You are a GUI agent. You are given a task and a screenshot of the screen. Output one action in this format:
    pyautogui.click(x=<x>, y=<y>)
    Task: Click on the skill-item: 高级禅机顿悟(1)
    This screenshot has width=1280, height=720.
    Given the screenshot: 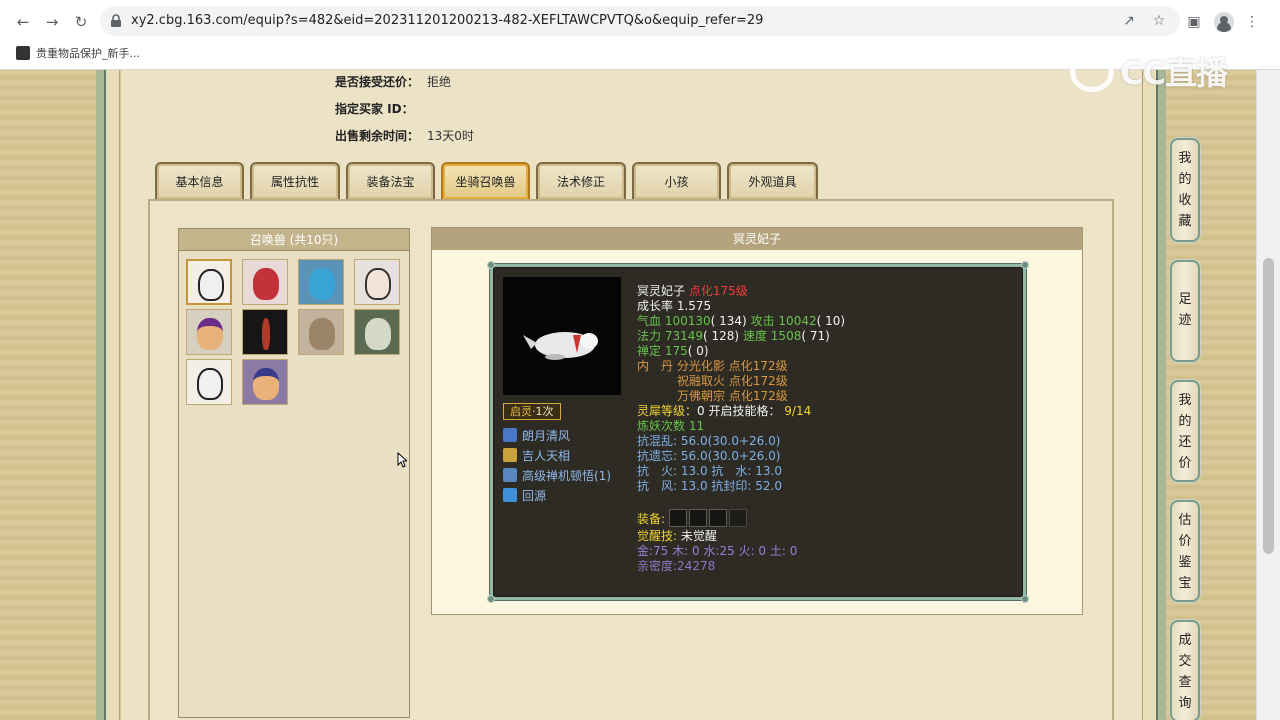 What is the action you would take?
    pyautogui.click(x=557, y=476)
    